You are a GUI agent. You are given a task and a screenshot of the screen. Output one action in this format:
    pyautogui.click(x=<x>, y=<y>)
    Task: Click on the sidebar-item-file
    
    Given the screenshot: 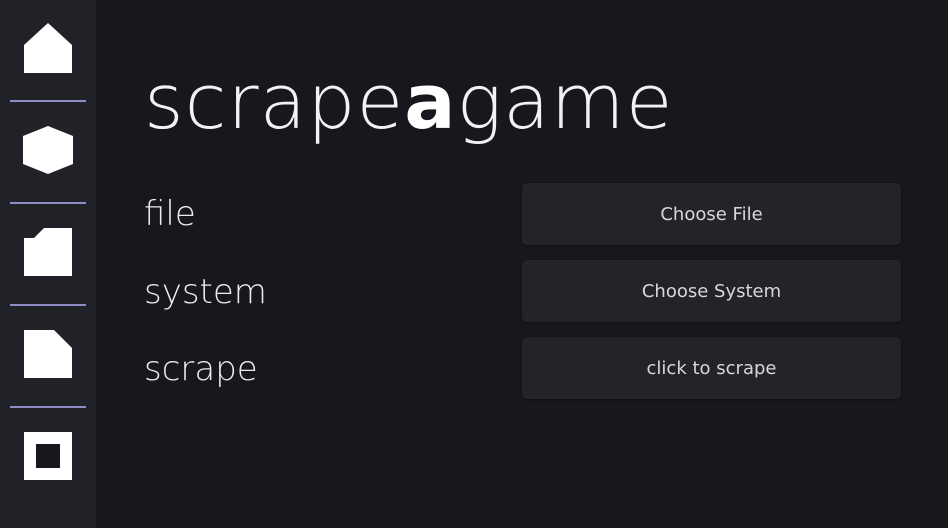 What is the action you would take?
    pyautogui.click(x=48, y=354)
    